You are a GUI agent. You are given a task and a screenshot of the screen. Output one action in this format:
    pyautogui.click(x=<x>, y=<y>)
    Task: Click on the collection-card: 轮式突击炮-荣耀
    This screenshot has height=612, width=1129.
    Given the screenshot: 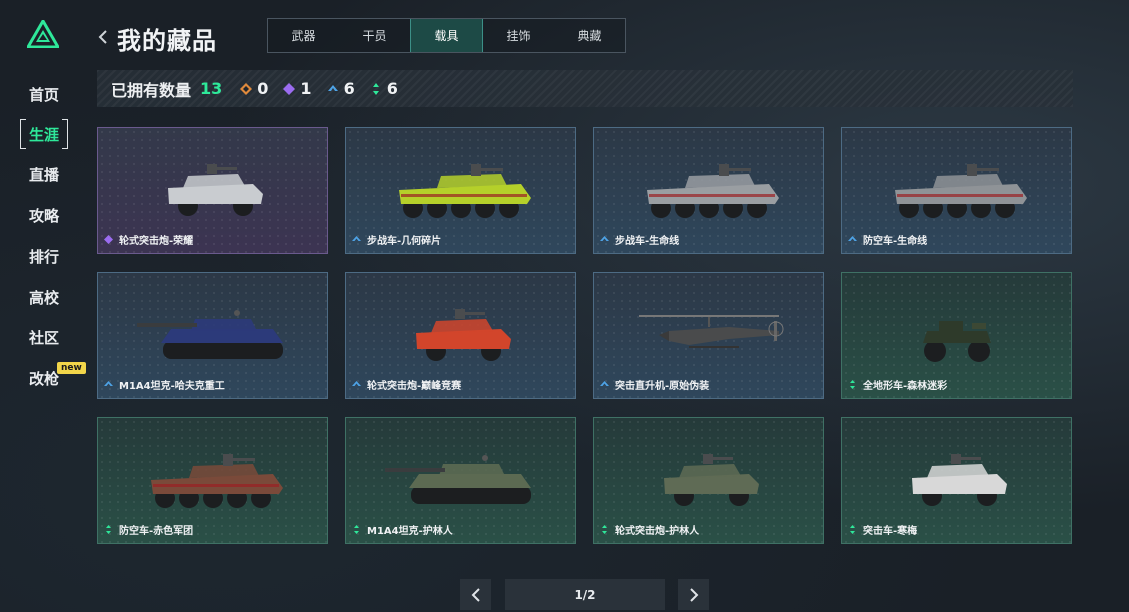 What is the action you would take?
    pyautogui.click(x=212, y=190)
    